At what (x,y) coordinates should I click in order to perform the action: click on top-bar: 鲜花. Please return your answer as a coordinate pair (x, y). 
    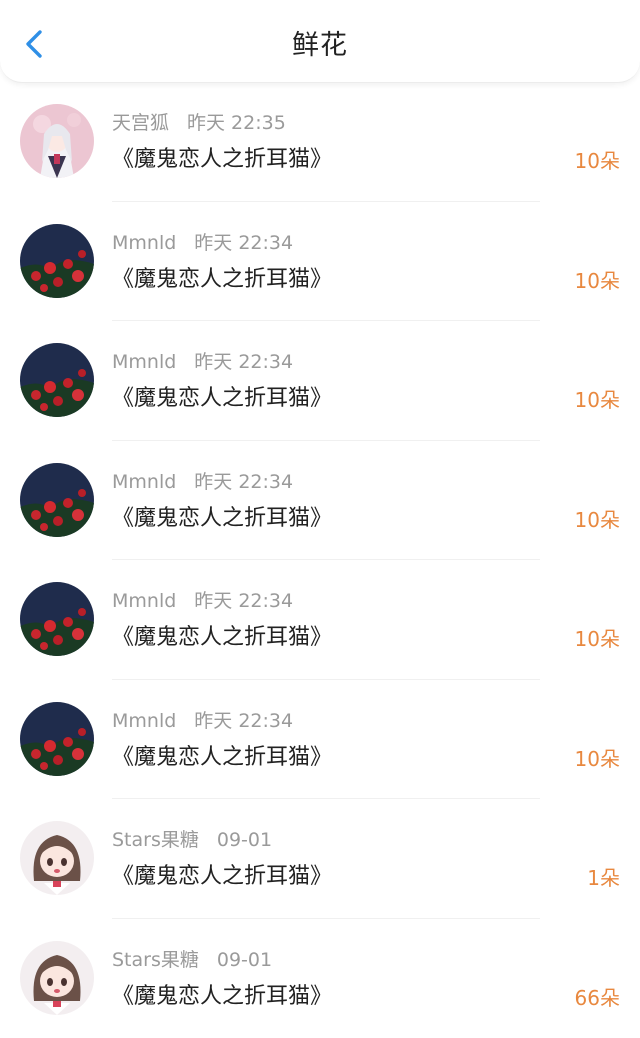
    Looking at the image, I should click on (320, 41).